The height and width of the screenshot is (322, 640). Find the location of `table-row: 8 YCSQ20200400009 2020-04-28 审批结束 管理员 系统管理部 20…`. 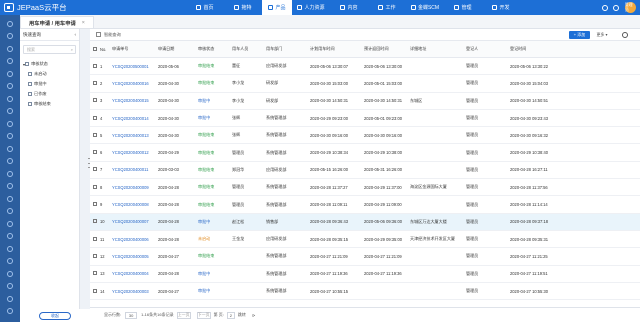

table-row: 8 YCSQ20200400009 2020-04-28 审批结束 管理员 系统管理部 20… is located at coordinates (365, 188).